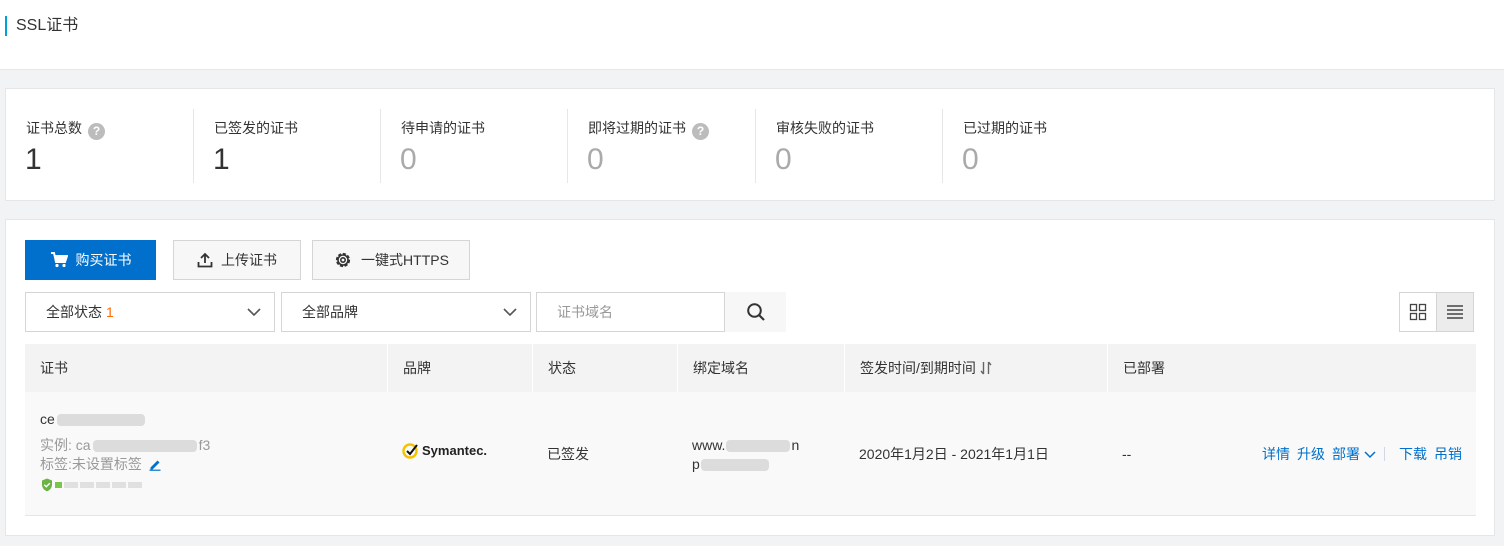  Describe the element at coordinates (330, 312) in the screenshot. I see `brand-filter-label: 全部品牌` at that location.